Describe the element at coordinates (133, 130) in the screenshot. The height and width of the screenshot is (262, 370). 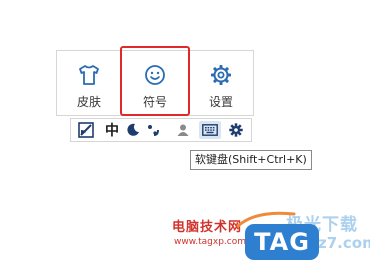
I see `moon-icon` at that location.